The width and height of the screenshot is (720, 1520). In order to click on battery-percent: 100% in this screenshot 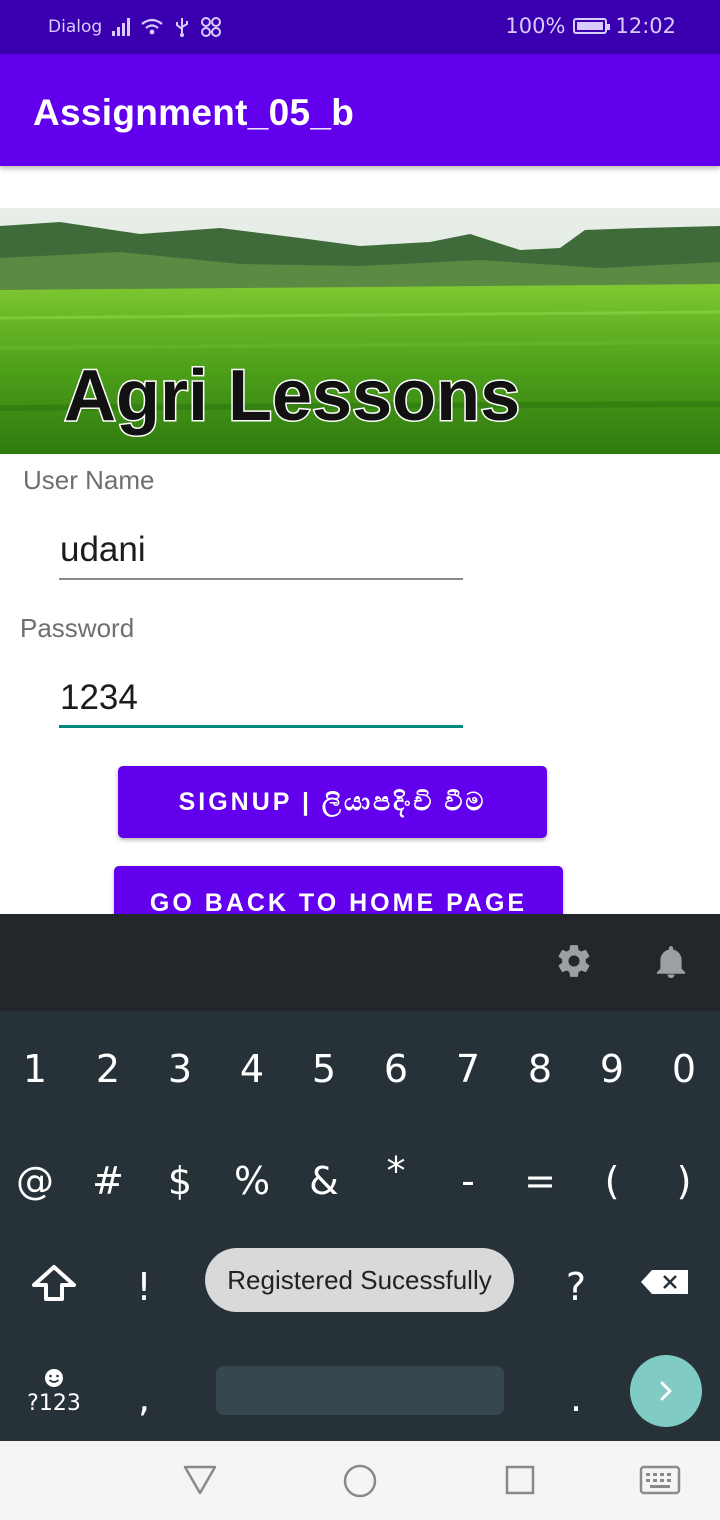, I will do `click(535, 26)`.